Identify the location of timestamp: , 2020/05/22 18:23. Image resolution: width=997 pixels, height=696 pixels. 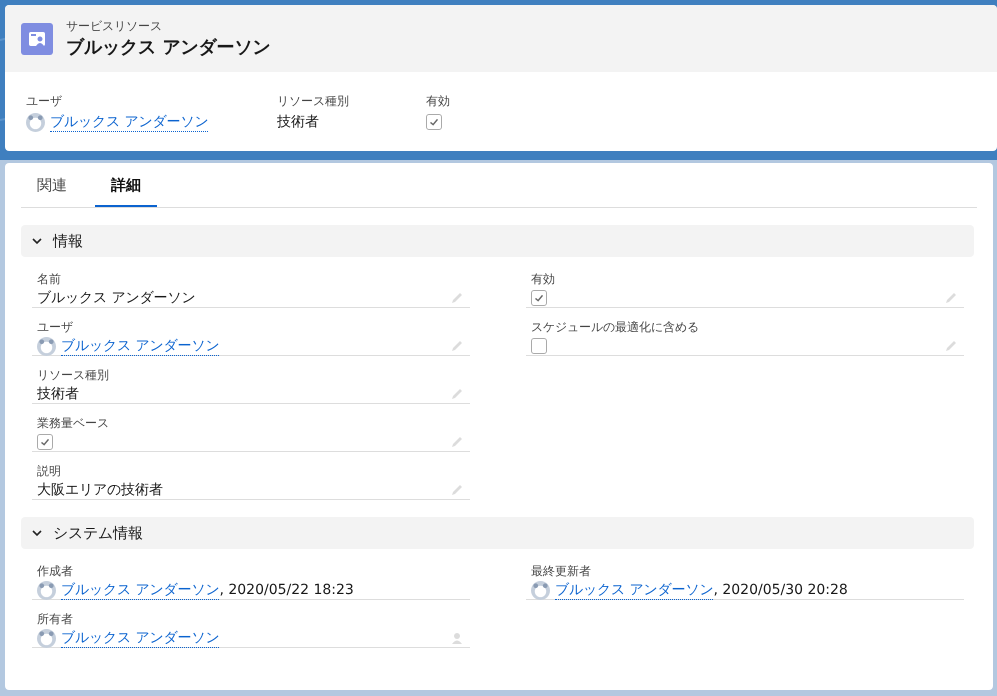
(286, 590).